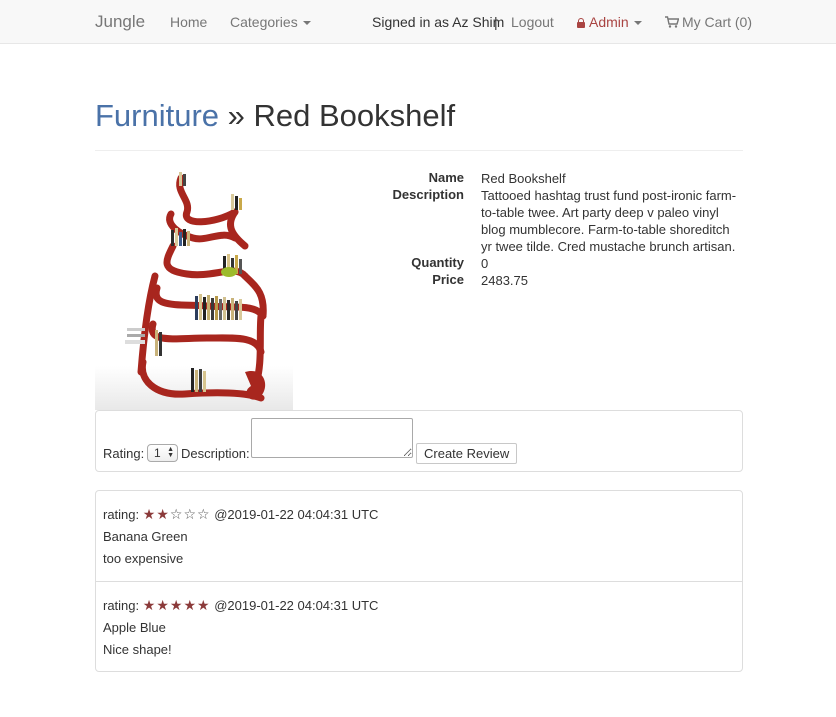 This screenshot has height=717, width=836. What do you see at coordinates (215, 453) in the screenshot?
I see `description-field-label: Description:` at bounding box center [215, 453].